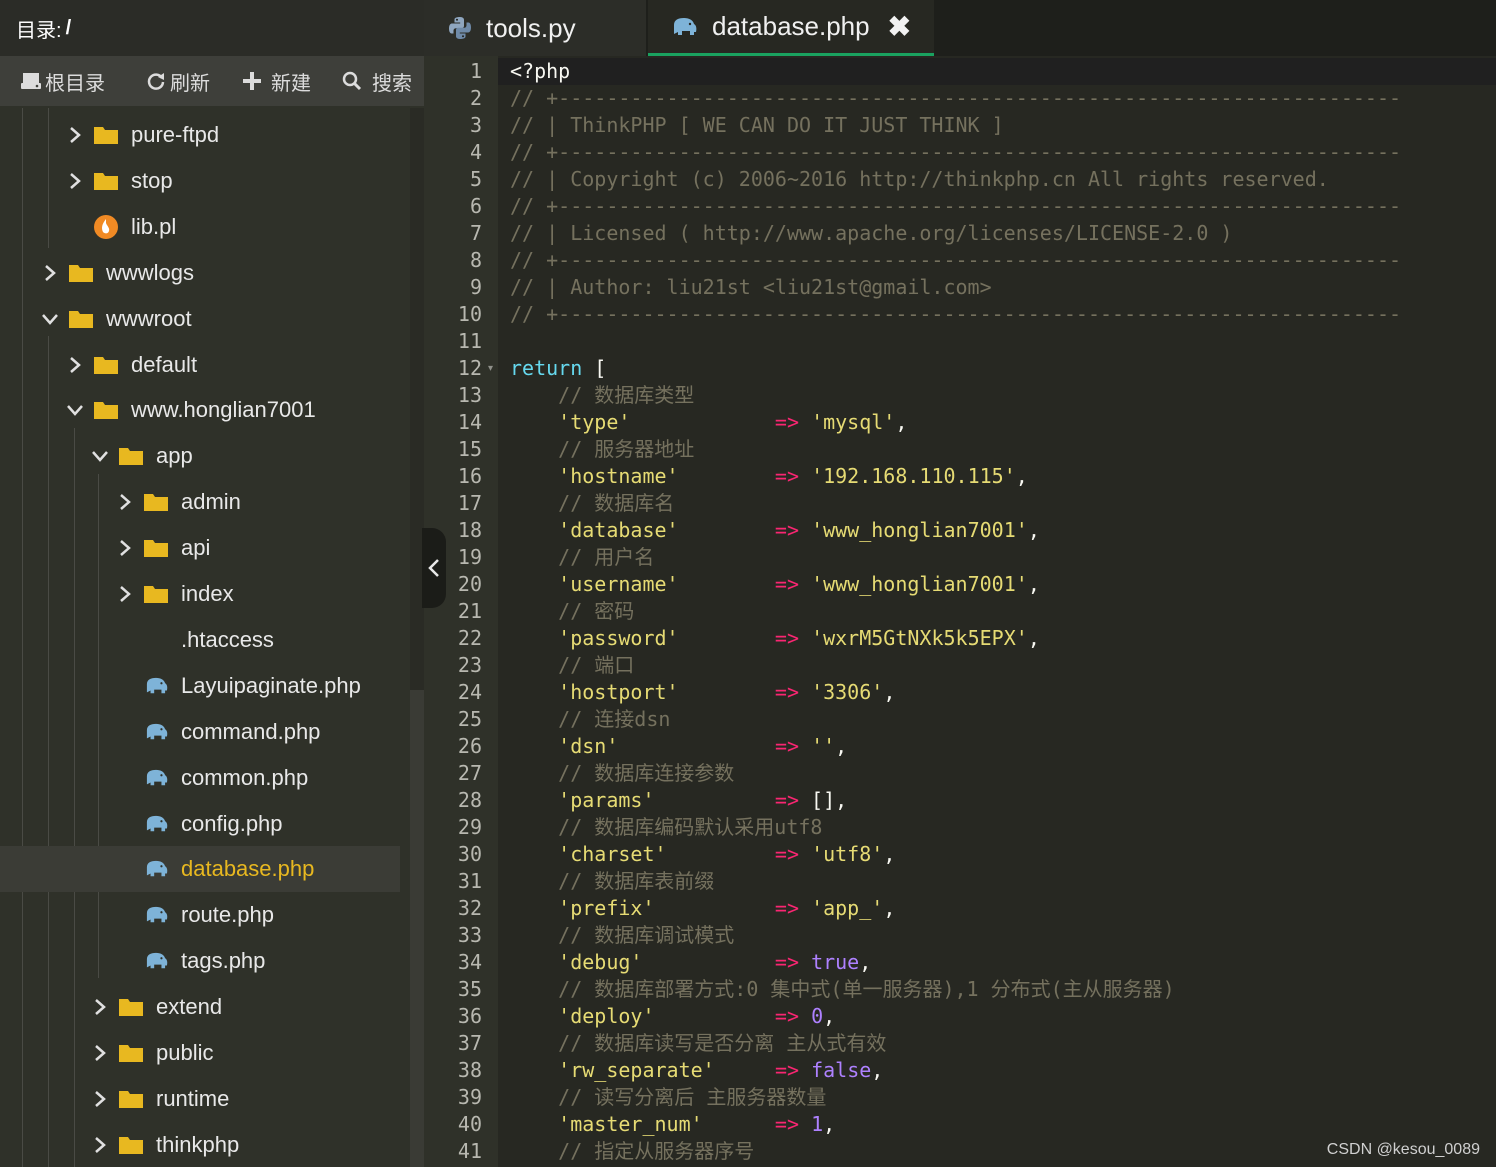  What do you see at coordinates (200, 1099) in the screenshot?
I see `tree-item: runtime` at bounding box center [200, 1099].